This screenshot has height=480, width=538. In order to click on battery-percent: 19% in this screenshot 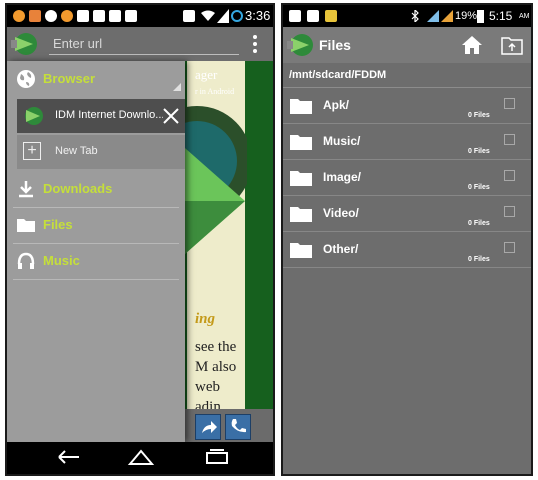, I will do `click(466, 16)`.